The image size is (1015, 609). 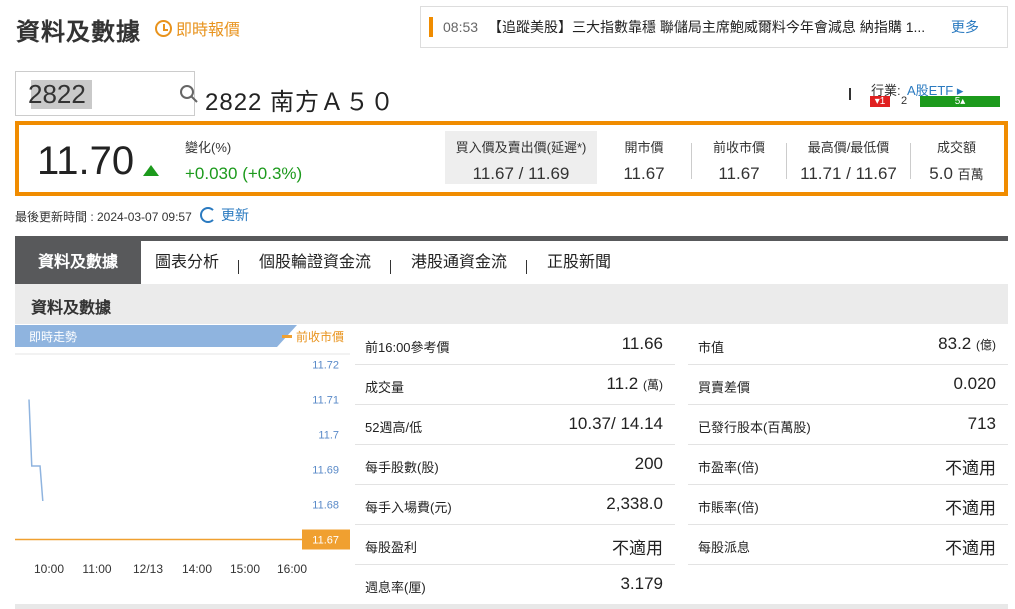 What do you see at coordinates (197, 569) in the screenshot?
I see `x-tick-label: 14:00` at bounding box center [197, 569].